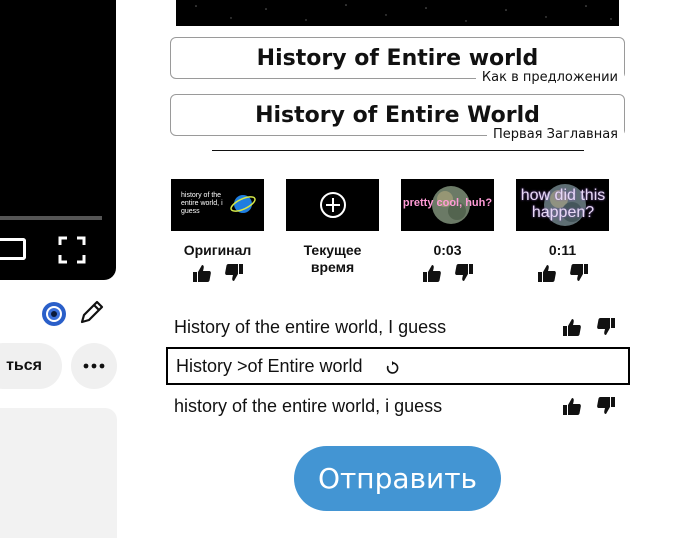 This screenshot has height=538, width=678. Describe the element at coordinates (392, 368) in the screenshot. I see `reset-icon` at that location.